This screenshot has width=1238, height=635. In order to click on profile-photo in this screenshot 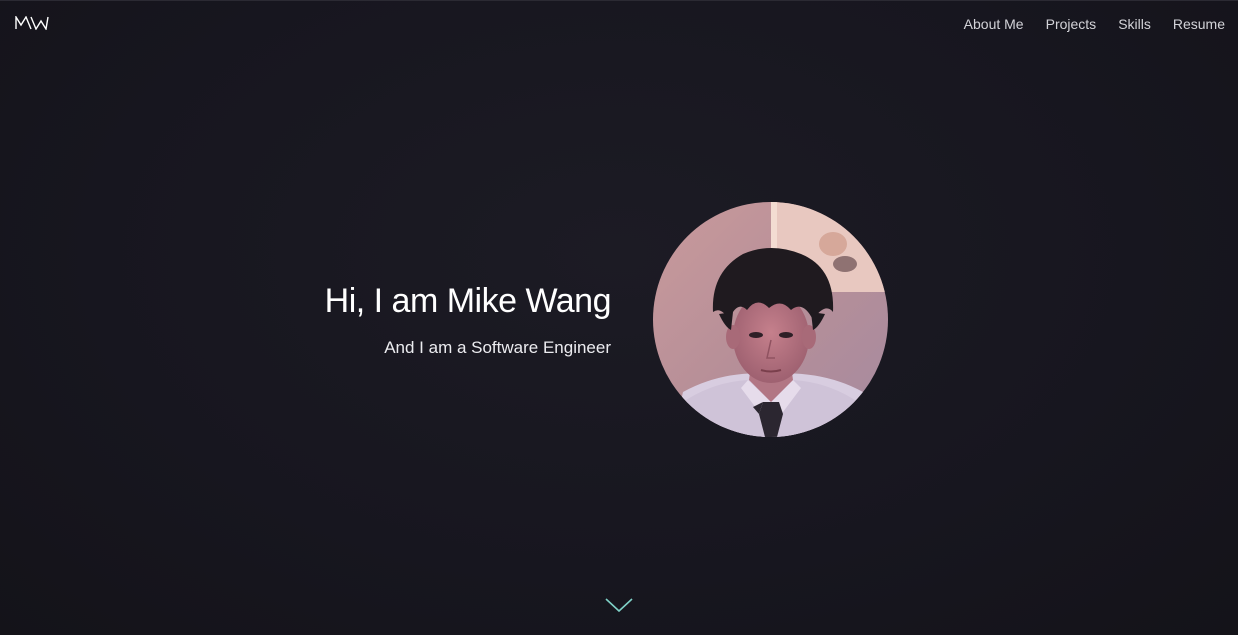, I will do `click(770, 319)`.